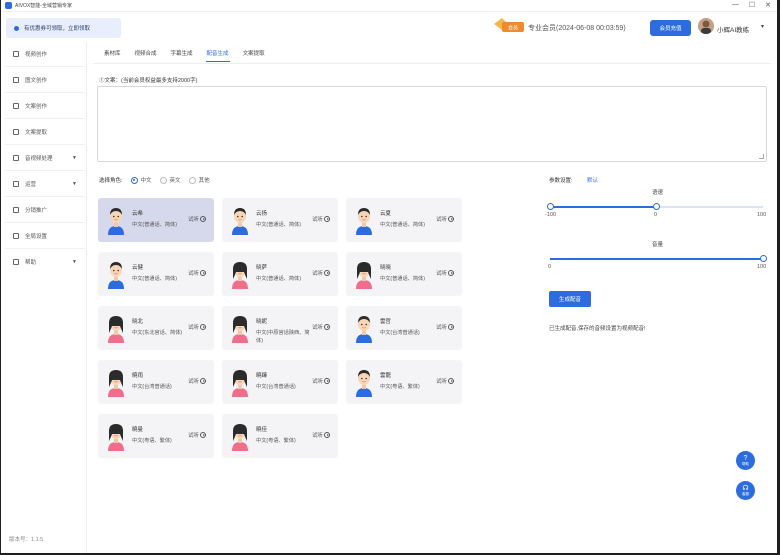 This screenshot has width=780, height=555. What do you see at coordinates (218, 55) in the screenshot?
I see `tab-voiceover: 配音生成` at bounding box center [218, 55].